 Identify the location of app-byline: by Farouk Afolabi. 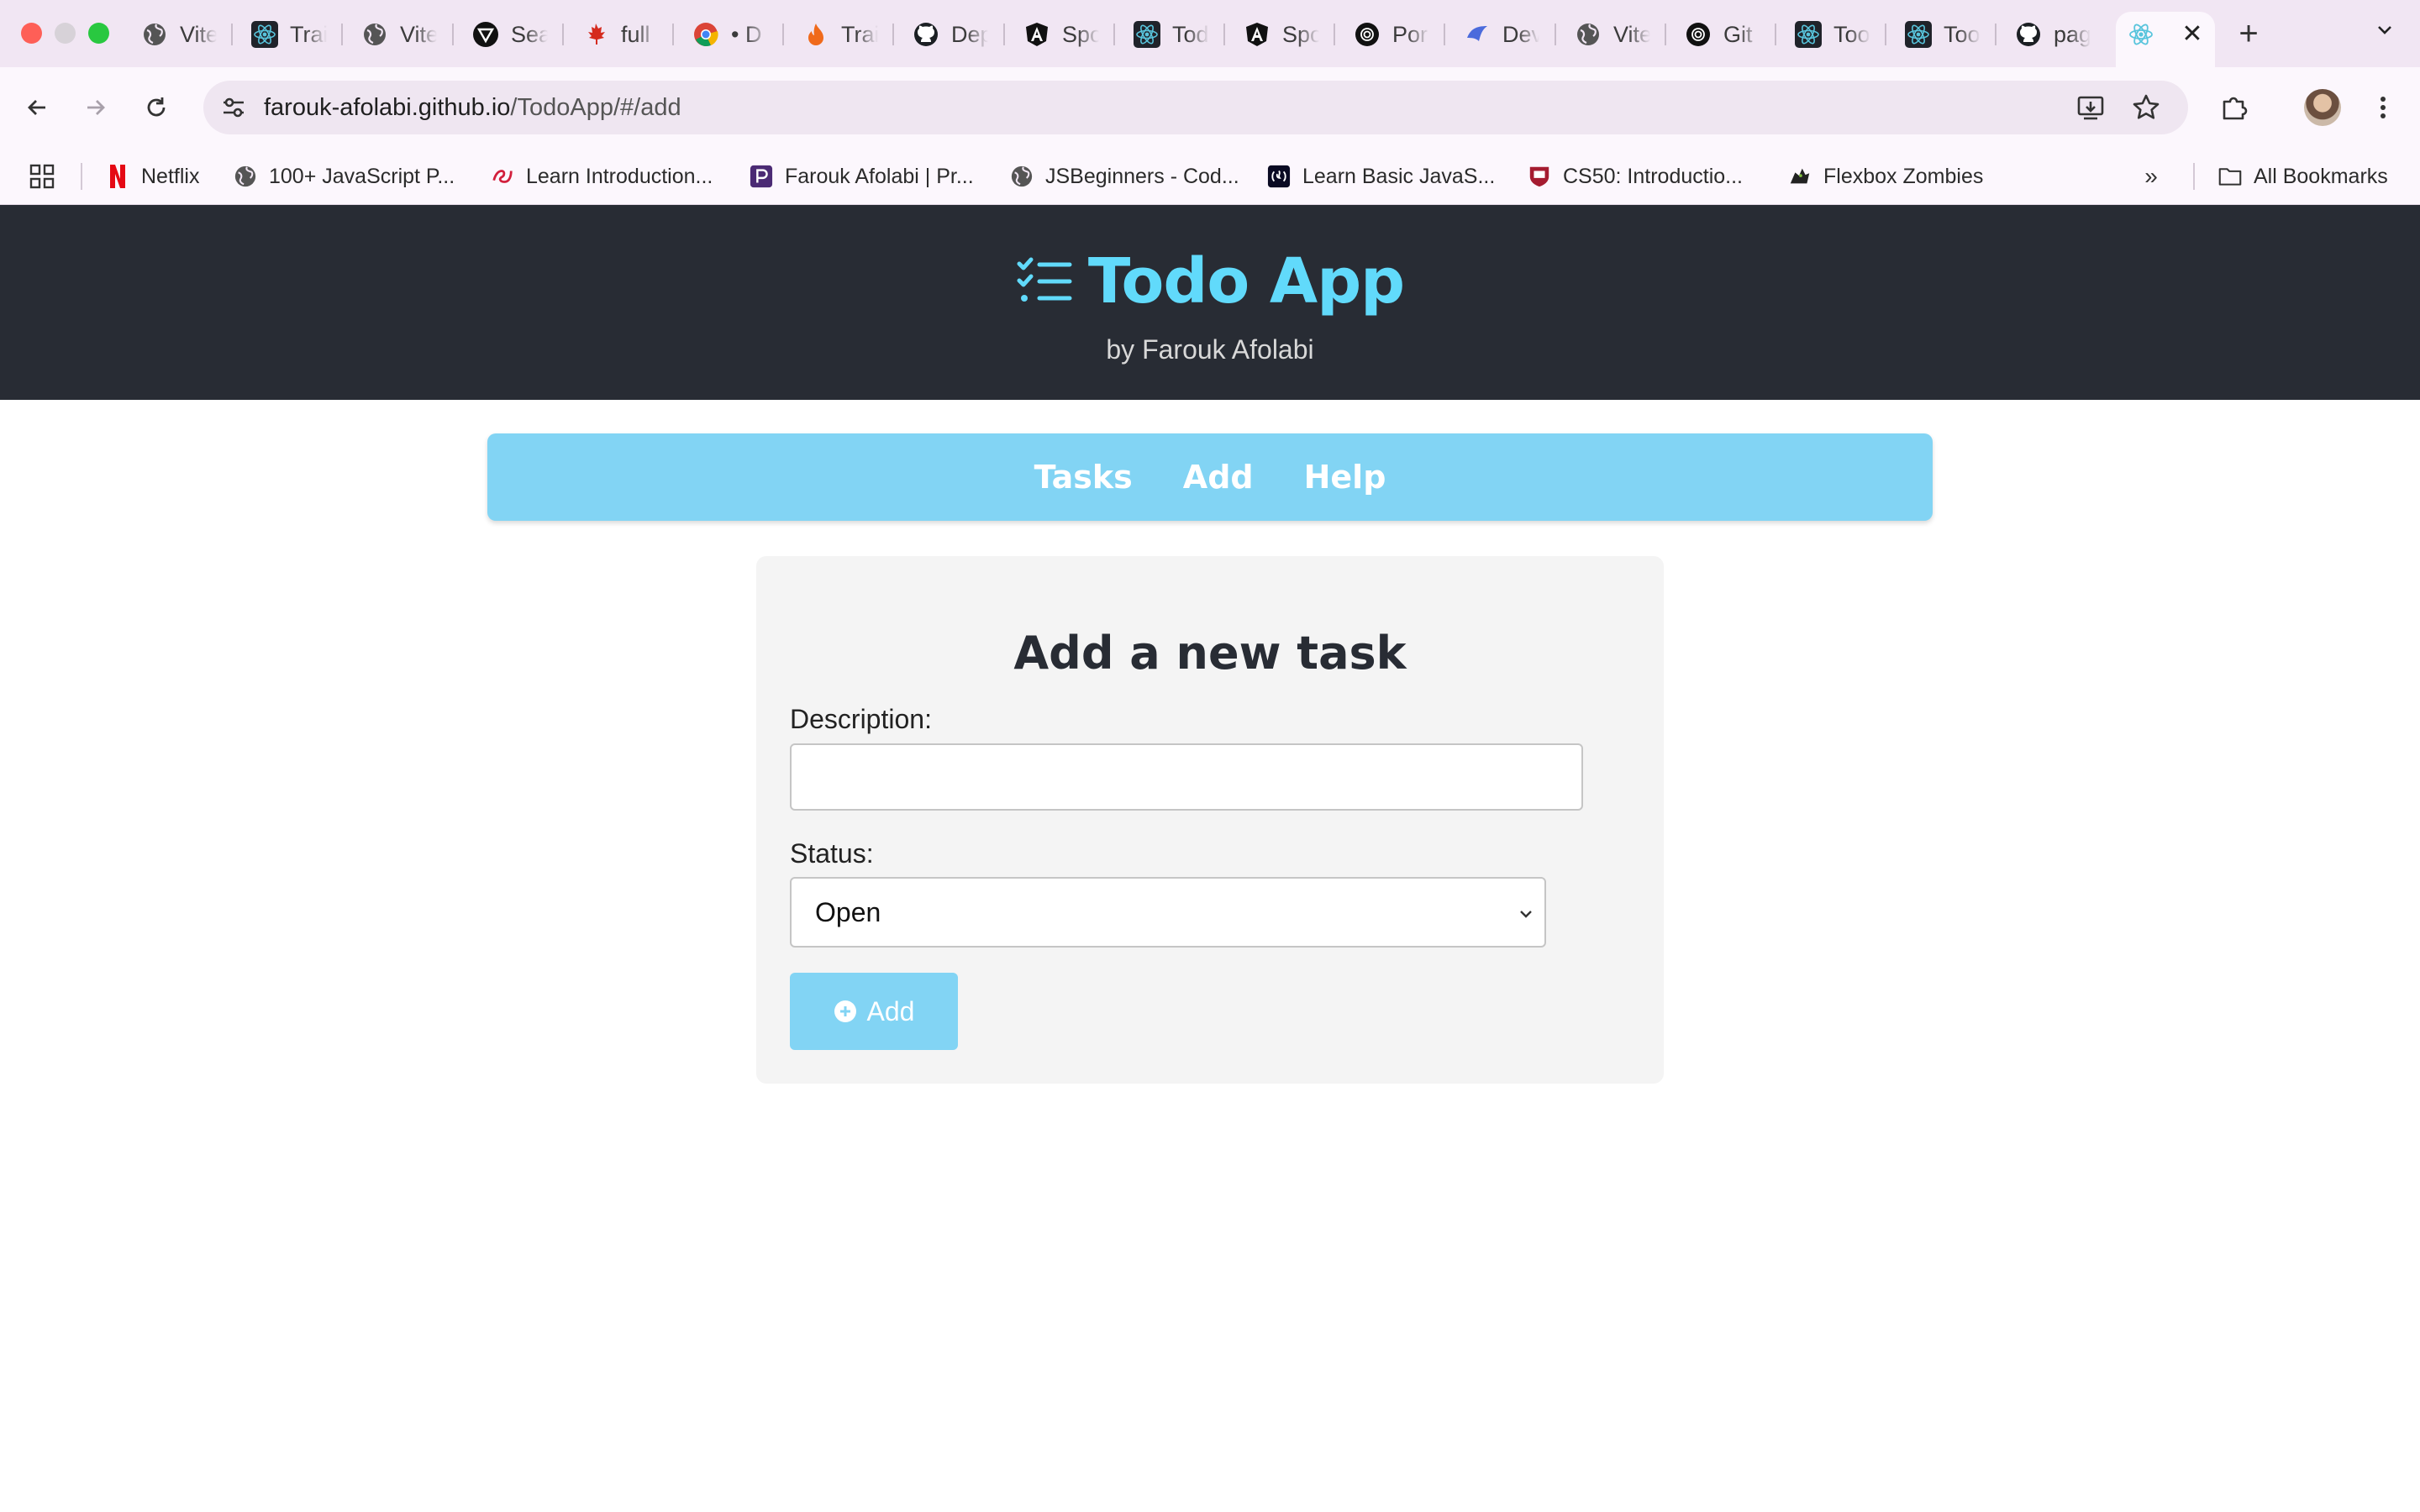
(1210, 349).